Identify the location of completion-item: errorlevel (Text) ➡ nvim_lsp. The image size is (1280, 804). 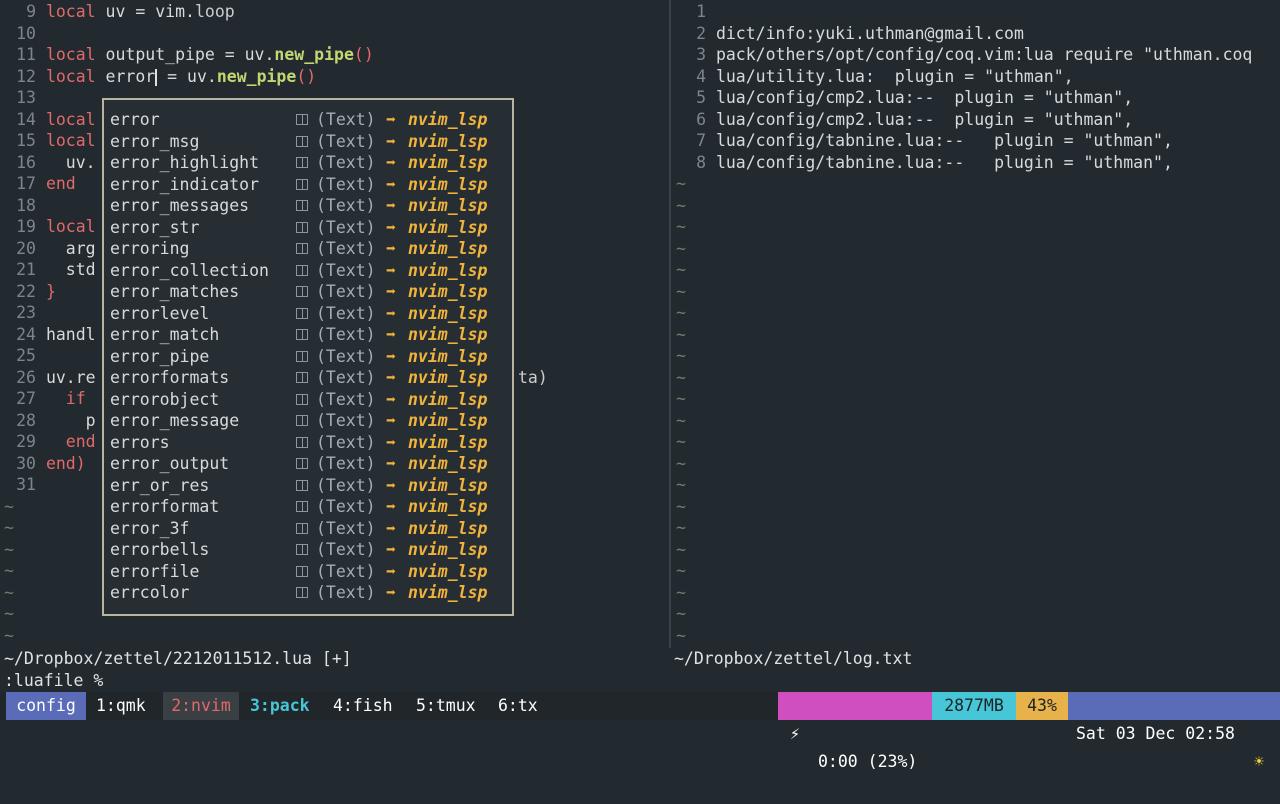
(308, 314).